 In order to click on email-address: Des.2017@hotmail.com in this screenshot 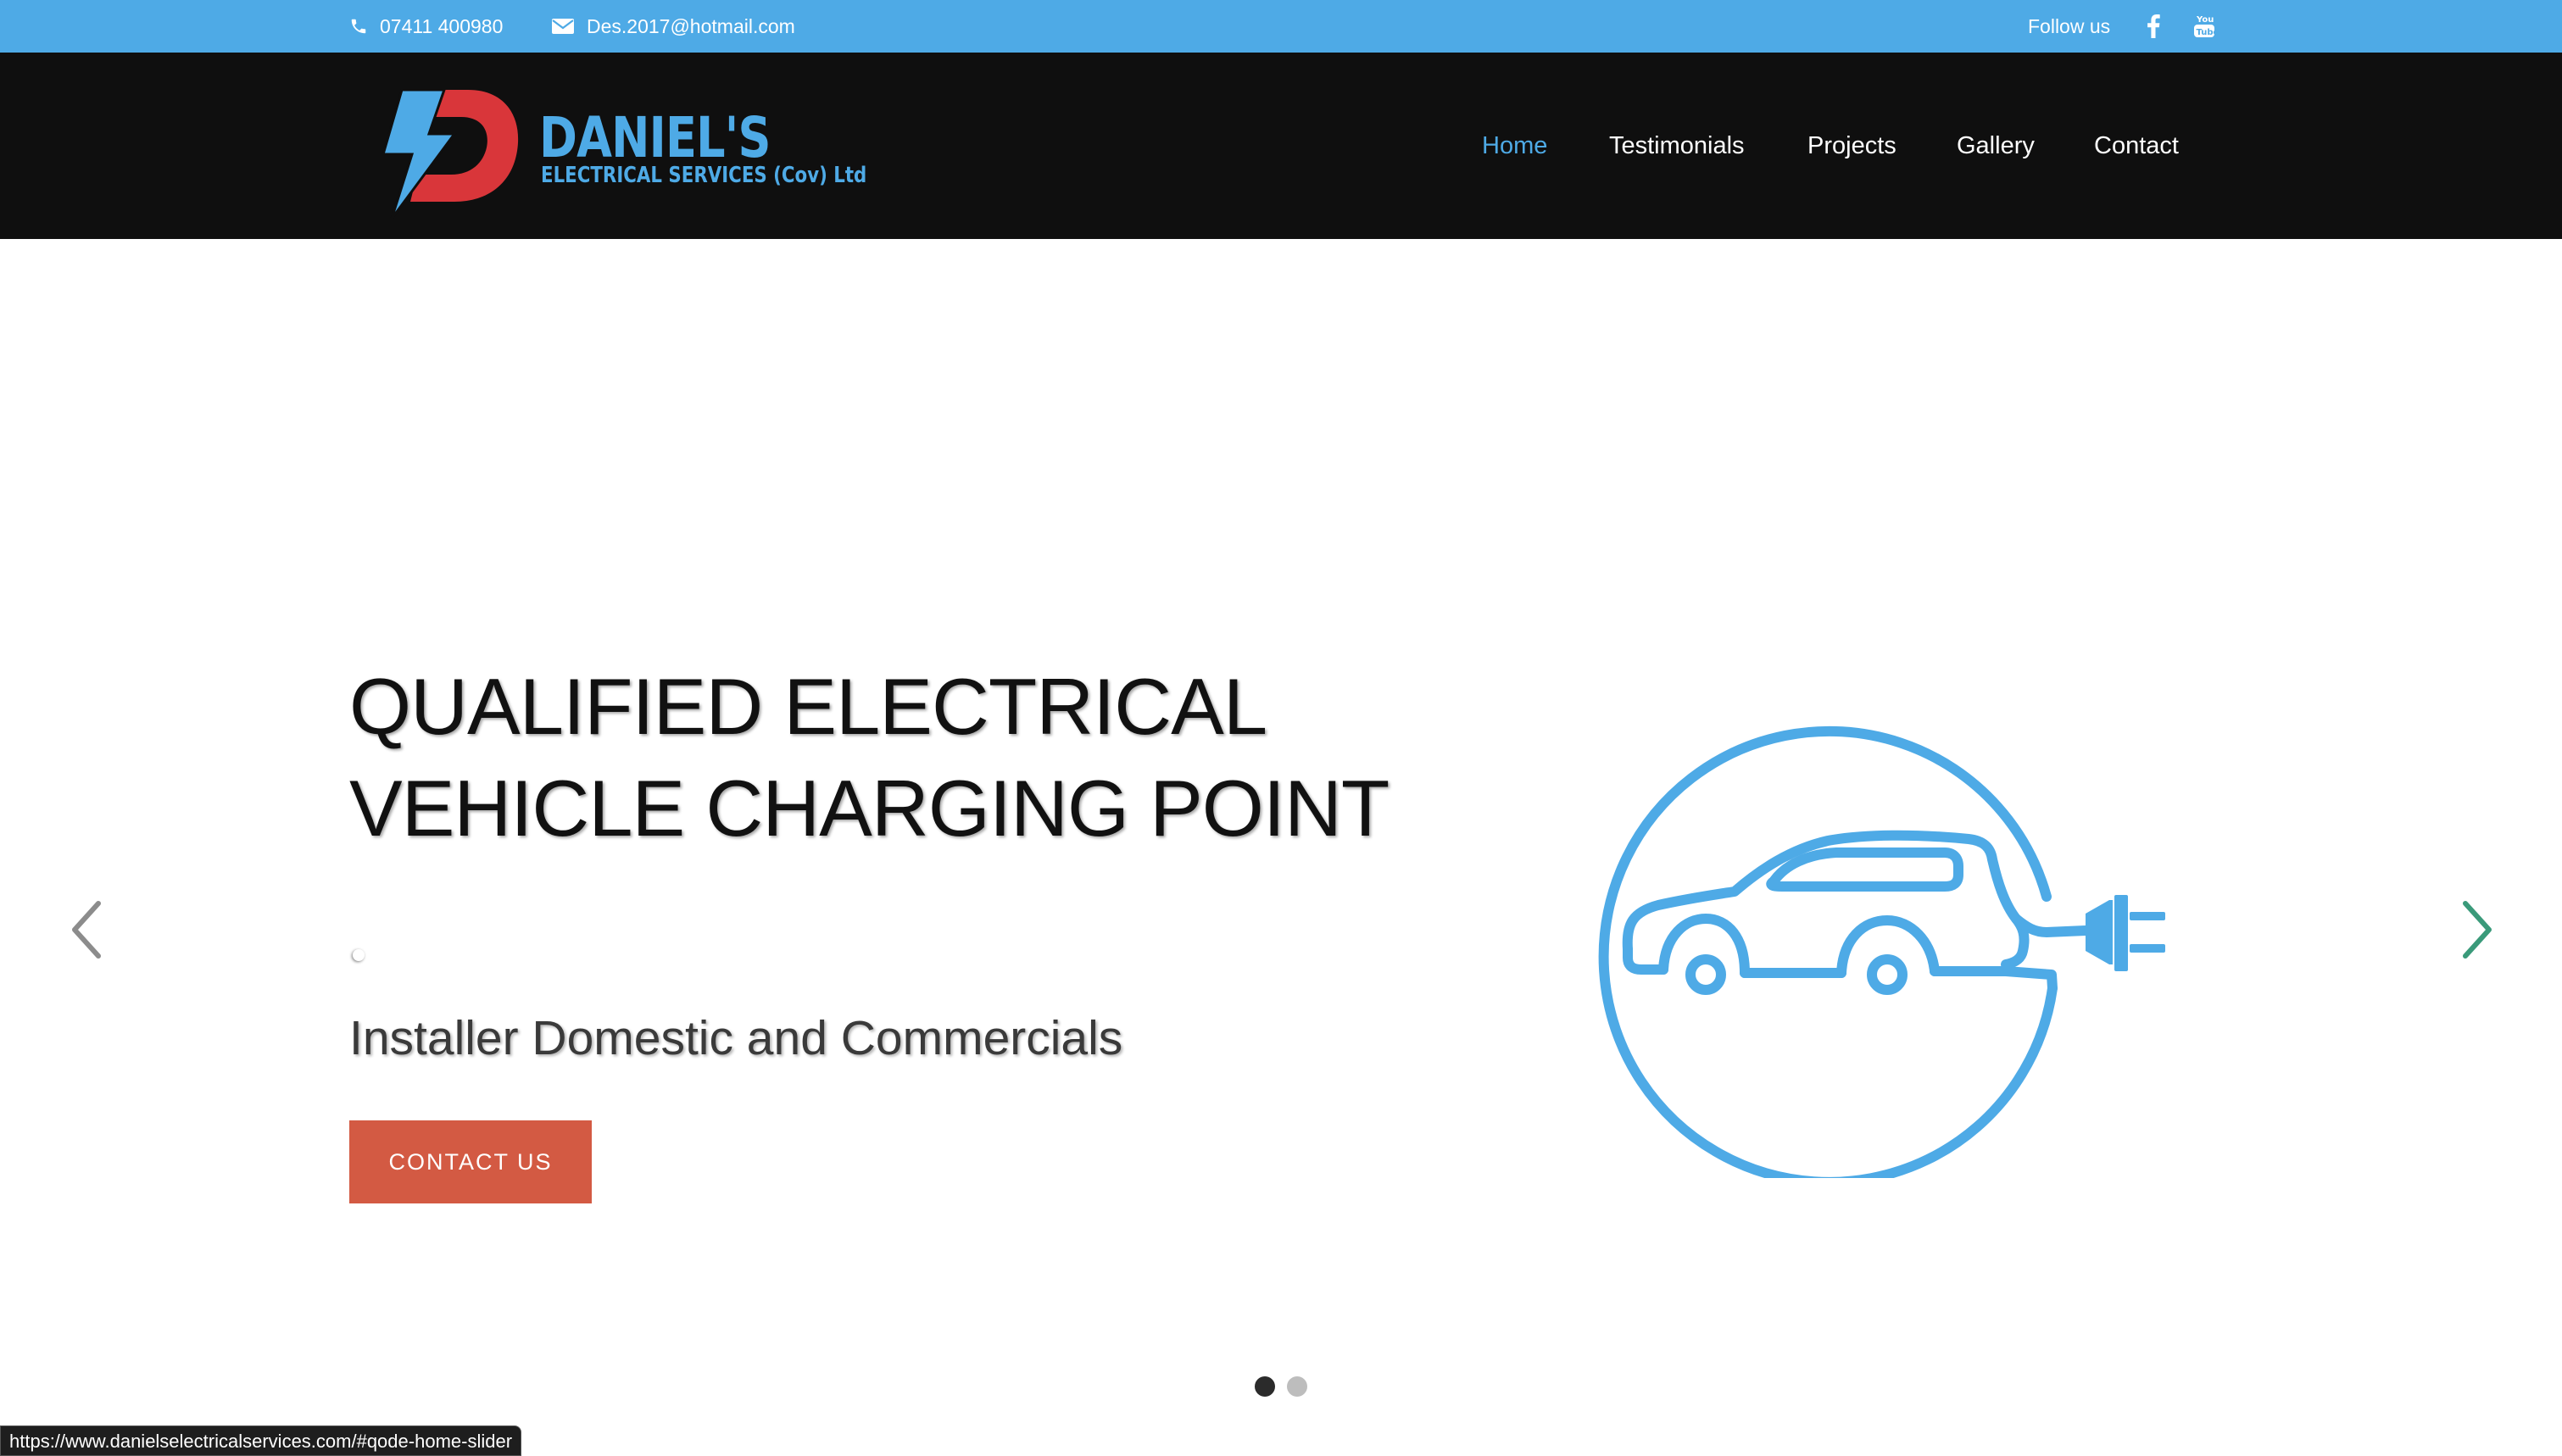, I will do `click(691, 25)`.